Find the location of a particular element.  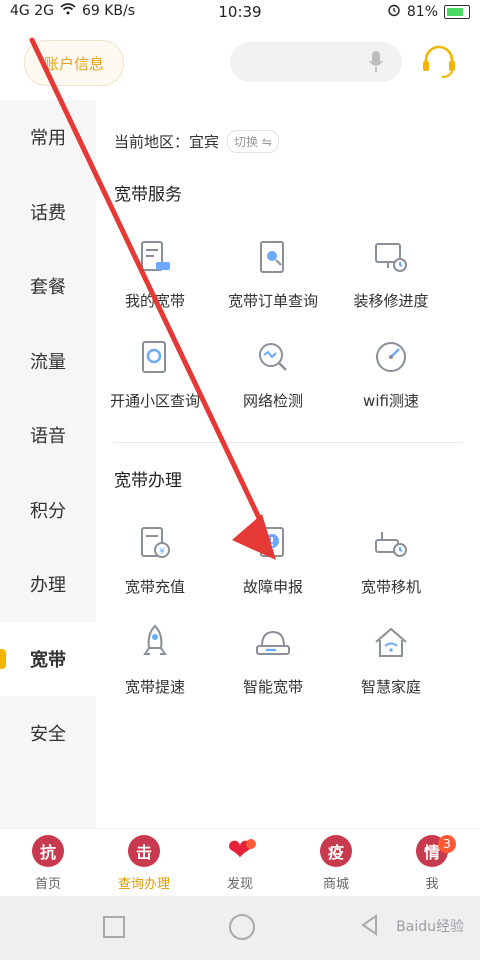

community-search-icon is located at coordinates (154, 357).